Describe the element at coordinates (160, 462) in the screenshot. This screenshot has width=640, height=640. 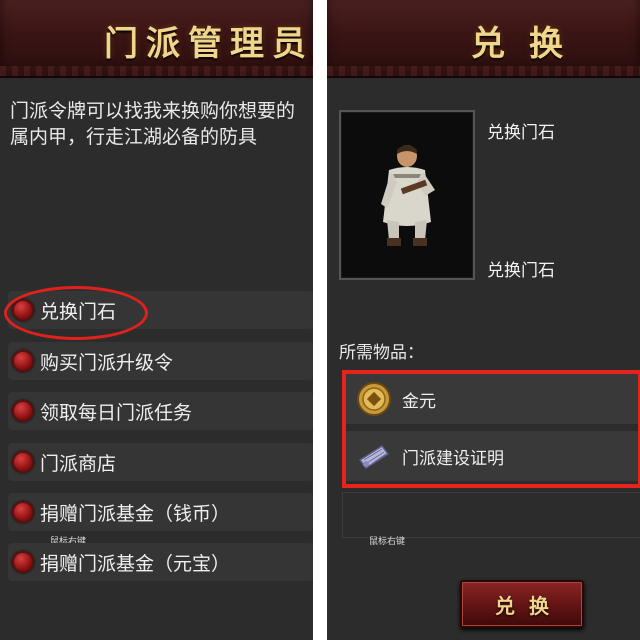
I see `menu-item-sect-shop: 门派商店` at that location.